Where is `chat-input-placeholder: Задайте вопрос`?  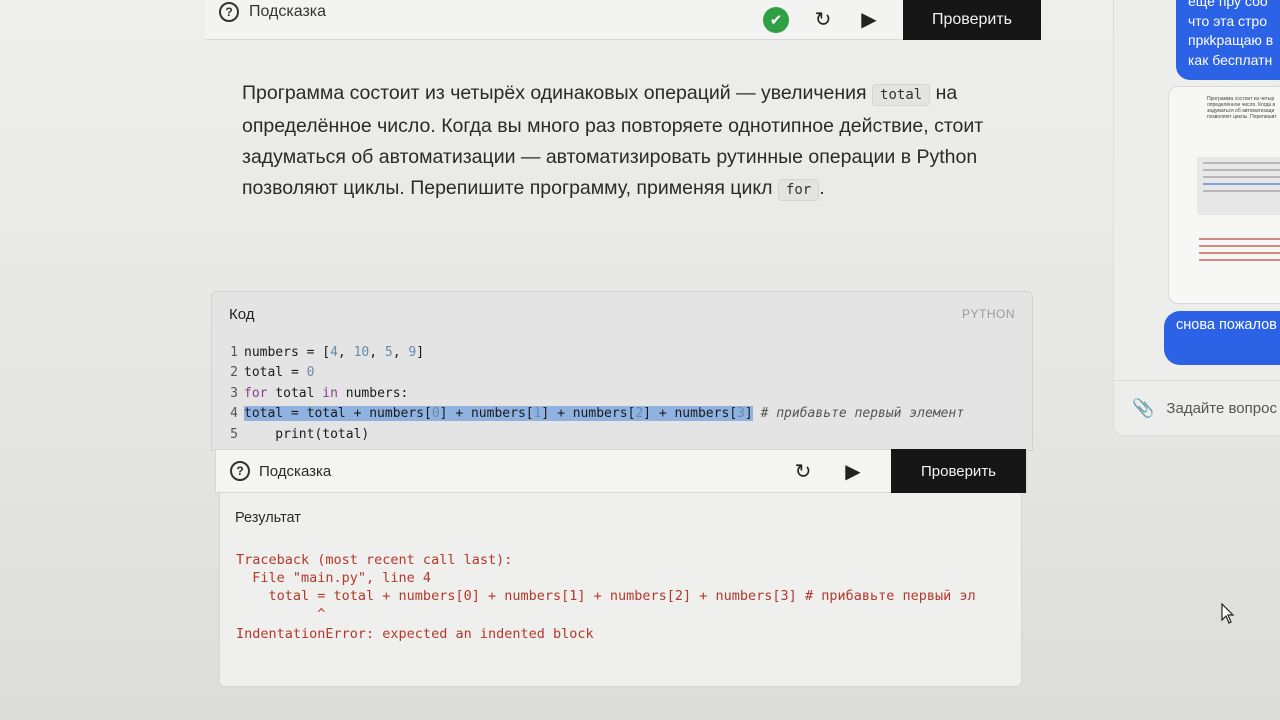
chat-input-placeholder: Задайте вопрос is located at coordinates (1221, 408).